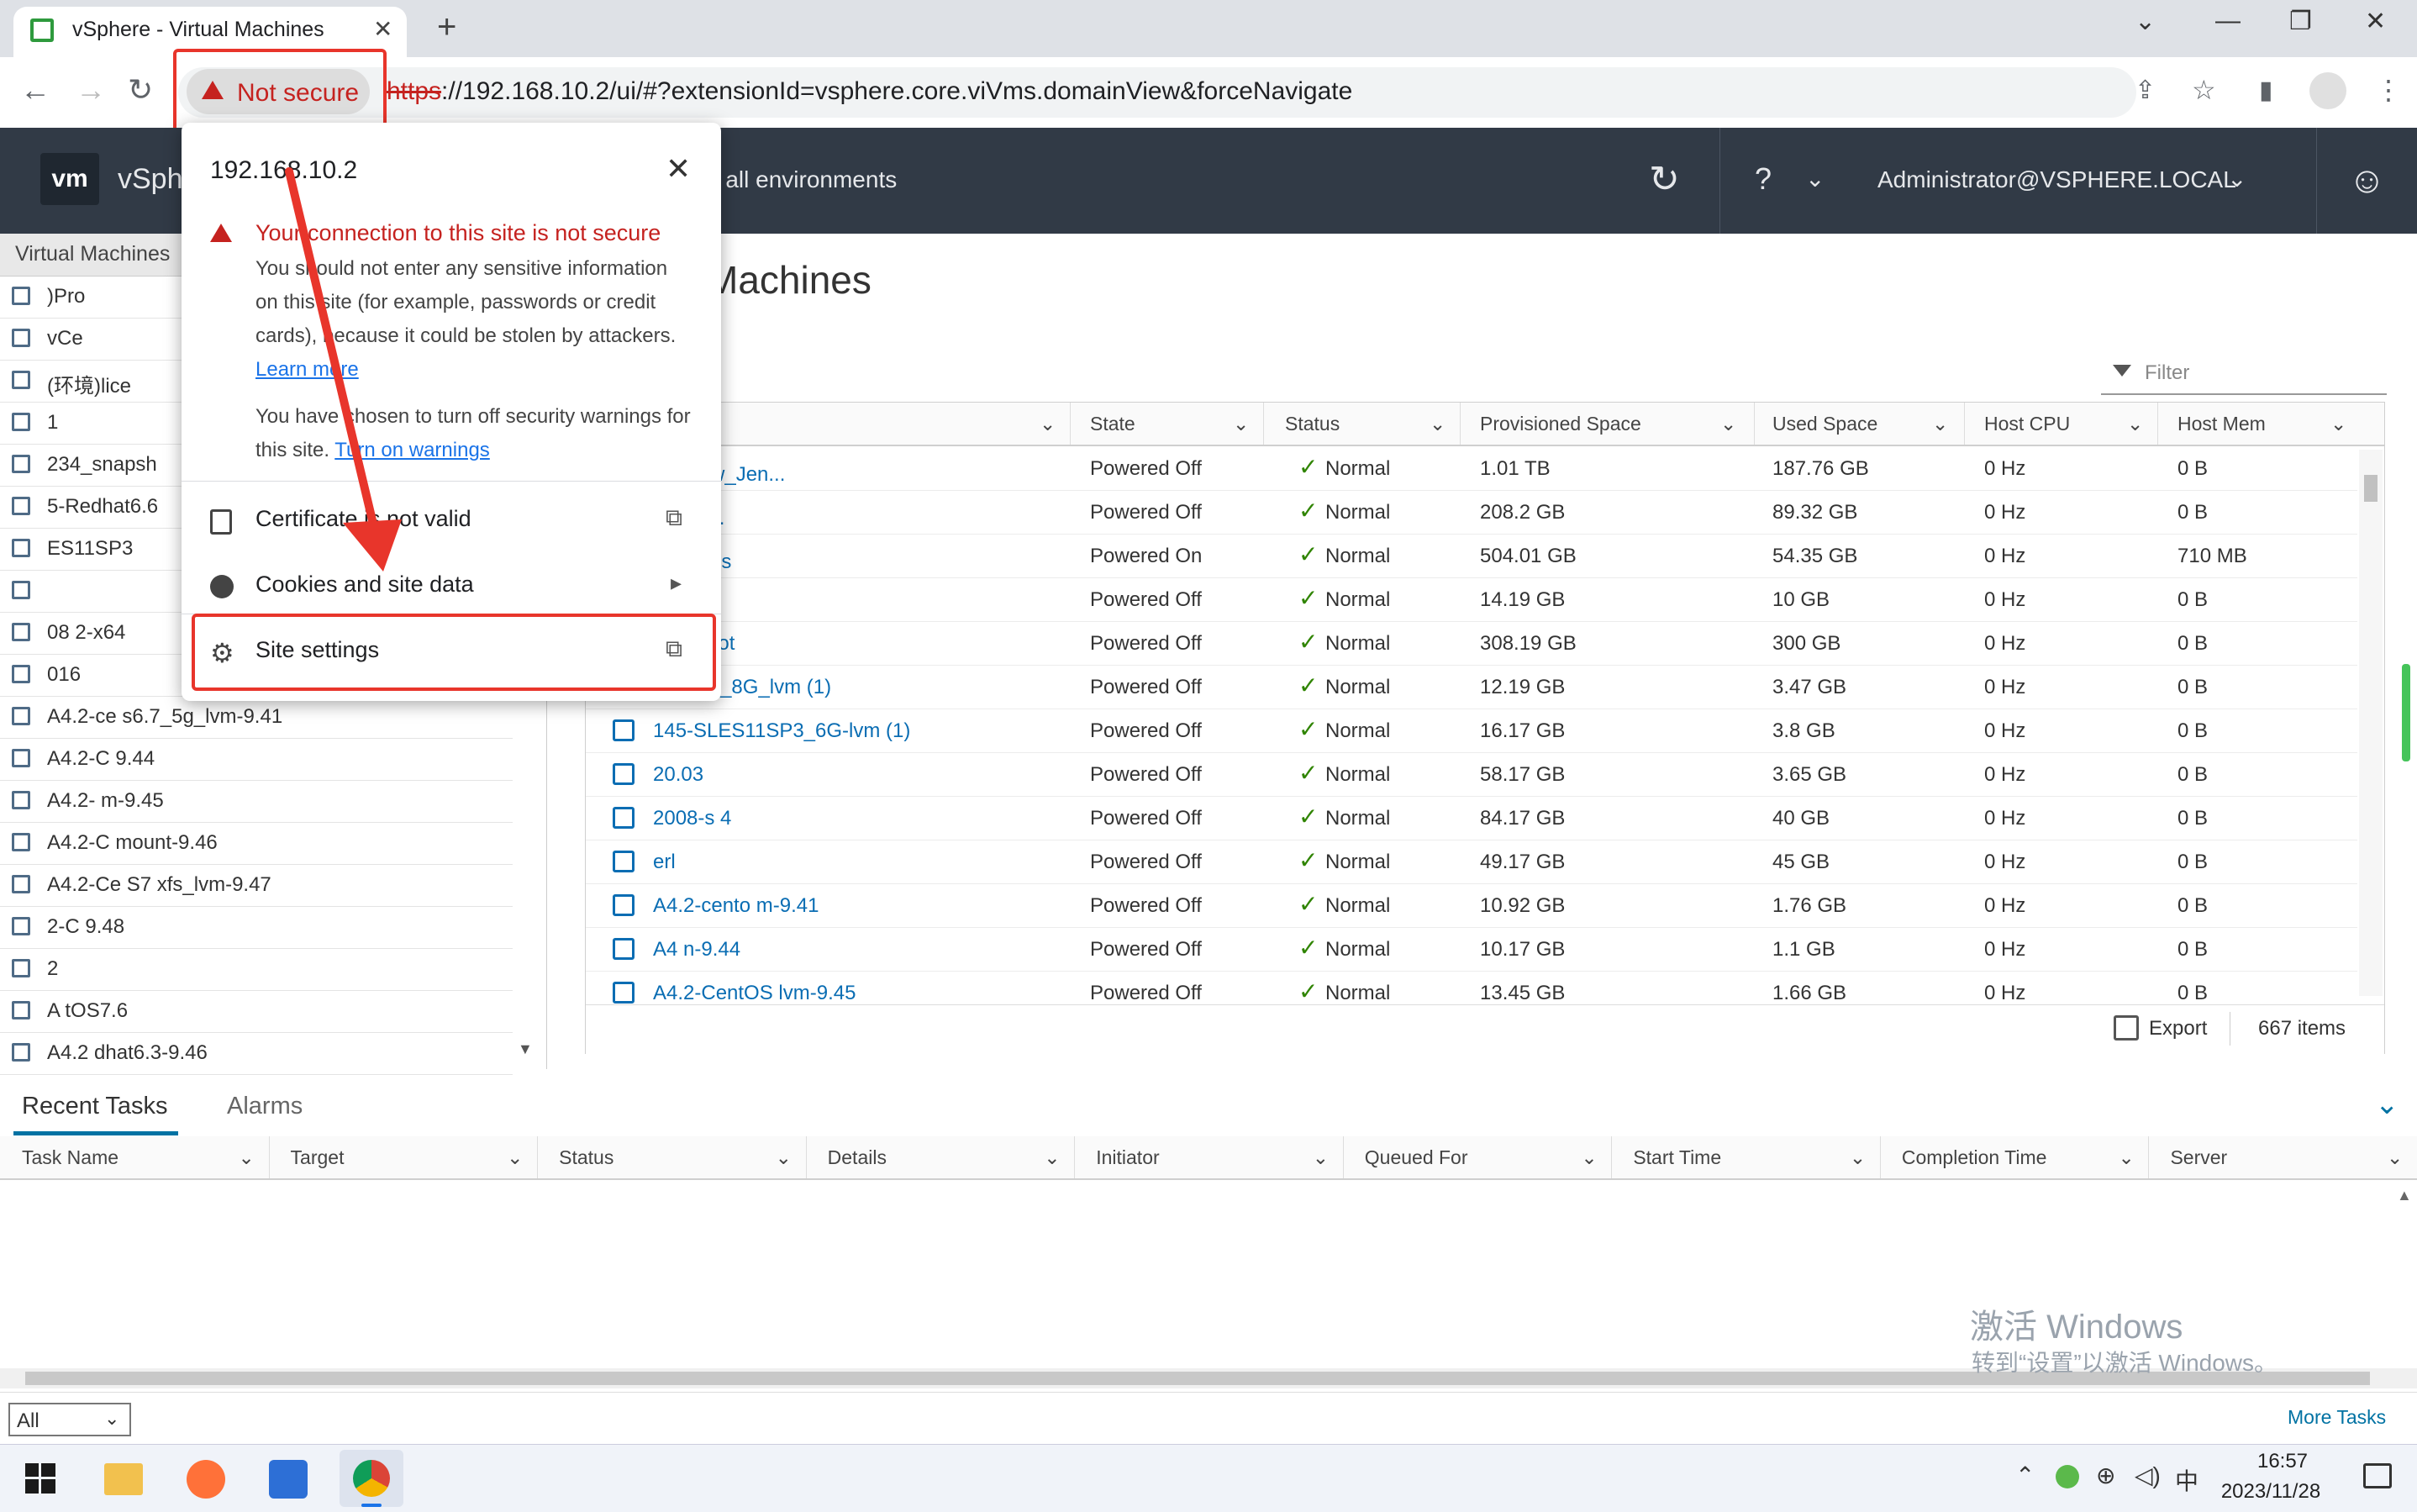  What do you see at coordinates (343, 369) in the screenshot?
I see `annotation-arrow` at bounding box center [343, 369].